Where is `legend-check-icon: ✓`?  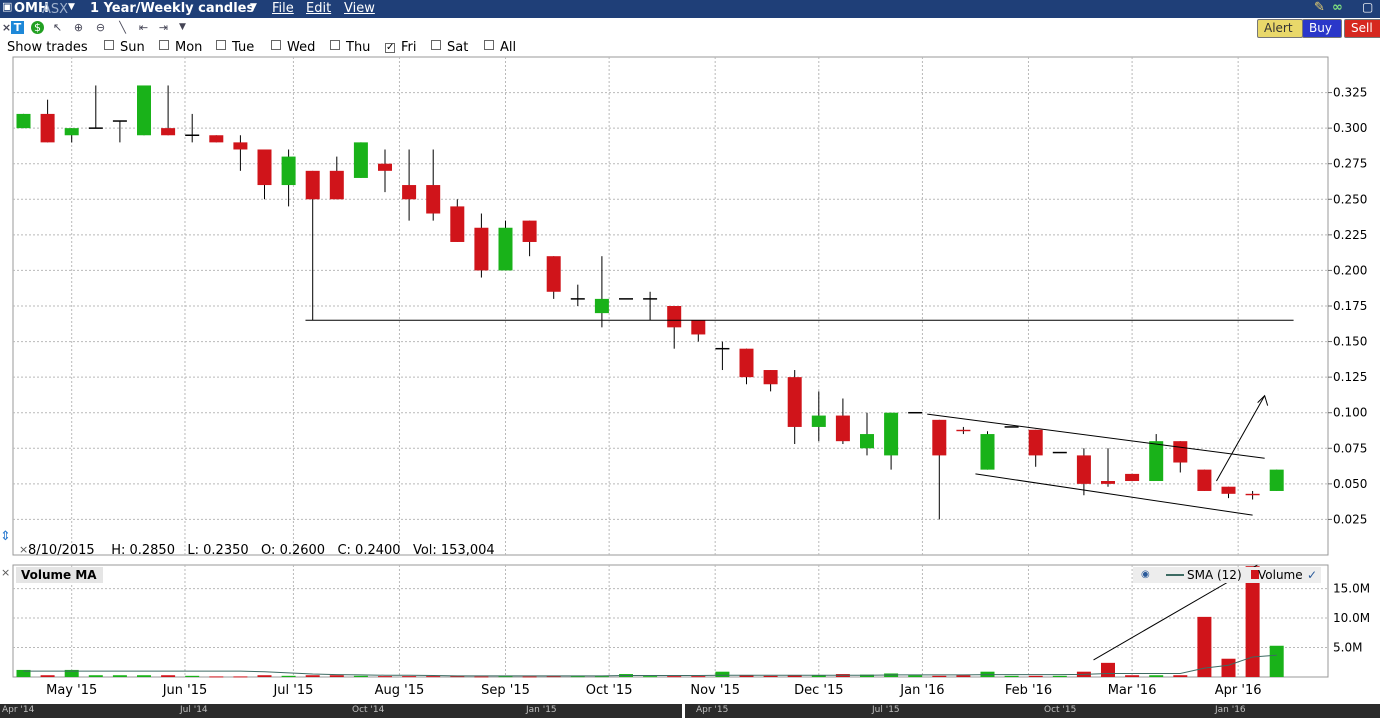
legend-check-icon: ✓ is located at coordinates (1312, 575).